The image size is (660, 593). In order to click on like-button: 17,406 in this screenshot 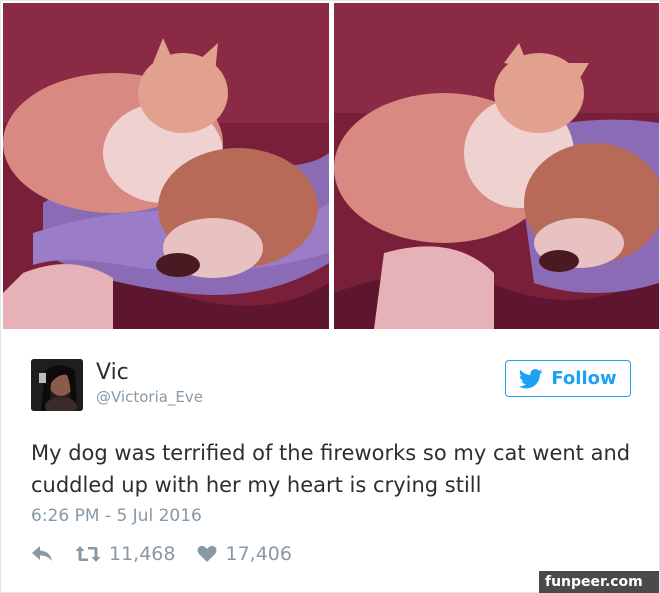, I will do `click(244, 554)`.